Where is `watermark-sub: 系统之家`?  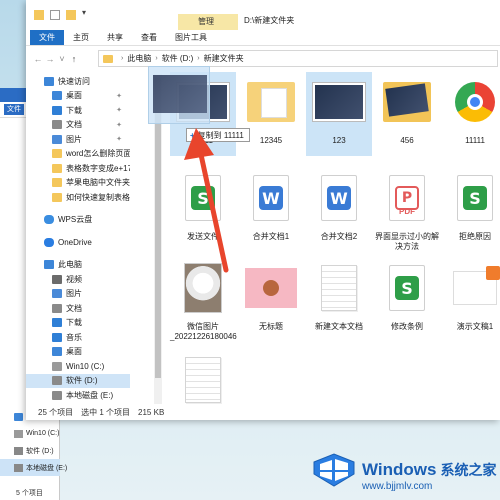 watermark-sub: 系统之家 is located at coordinates (468, 470).